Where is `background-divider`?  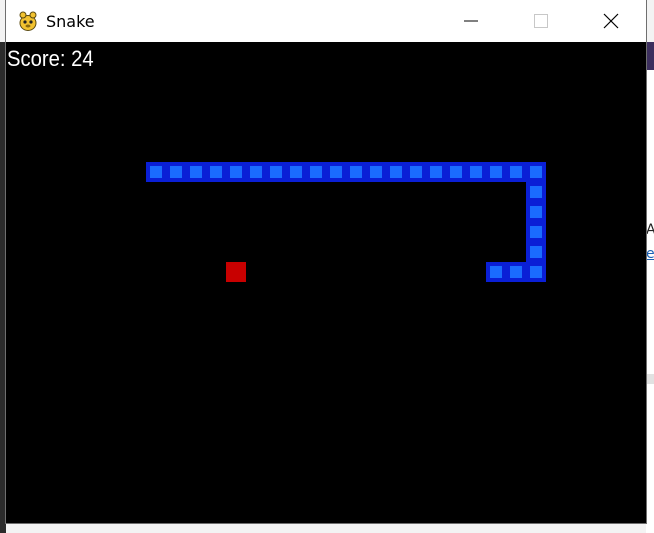 background-divider is located at coordinates (650, 379).